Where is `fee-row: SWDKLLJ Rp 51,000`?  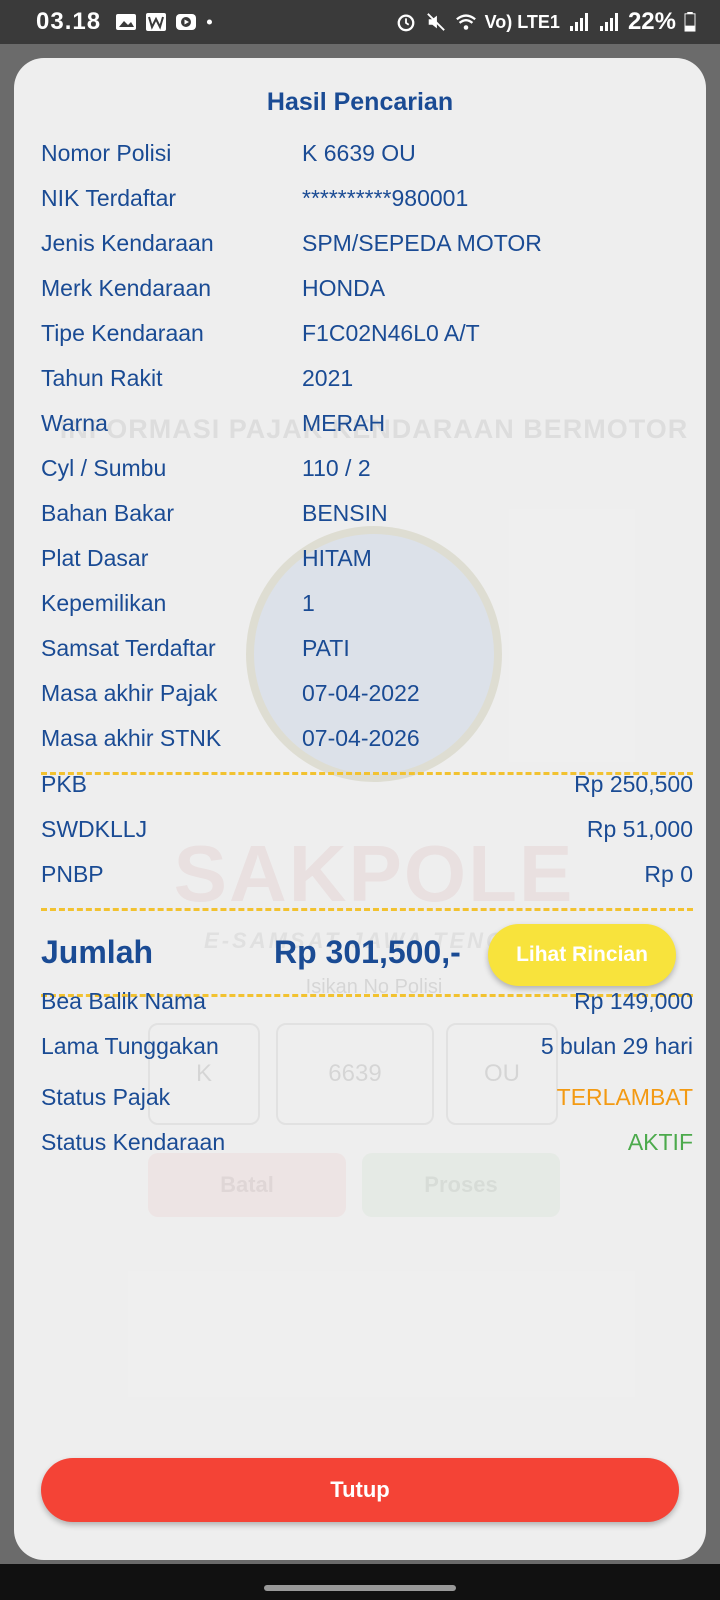 fee-row: SWDKLLJ Rp 51,000 is located at coordinates (367, 834).